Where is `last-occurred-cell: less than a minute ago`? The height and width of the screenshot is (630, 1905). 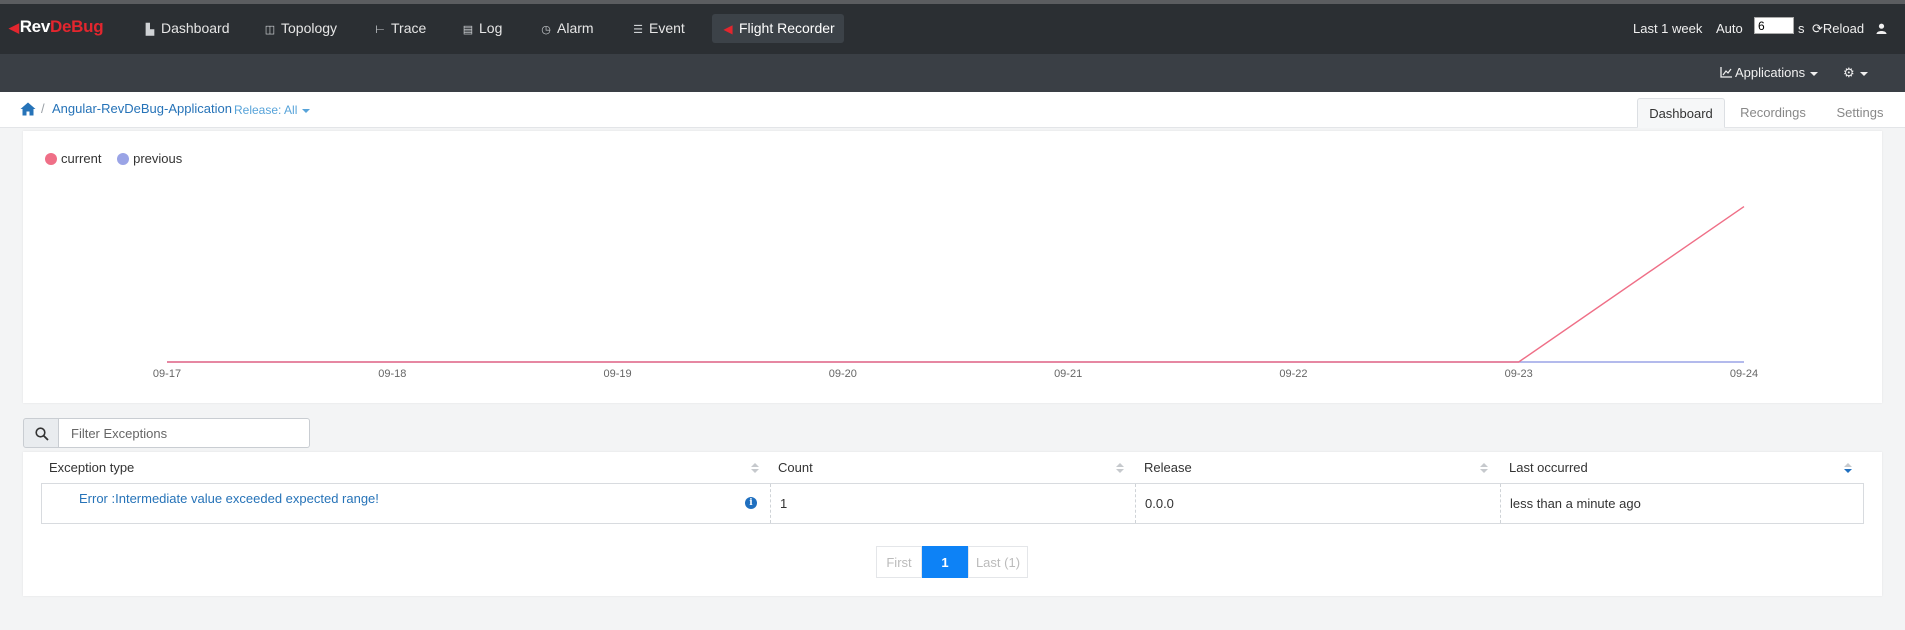 last-occurred-cell: less than a minute ago is located at coordinates (1575, 503).